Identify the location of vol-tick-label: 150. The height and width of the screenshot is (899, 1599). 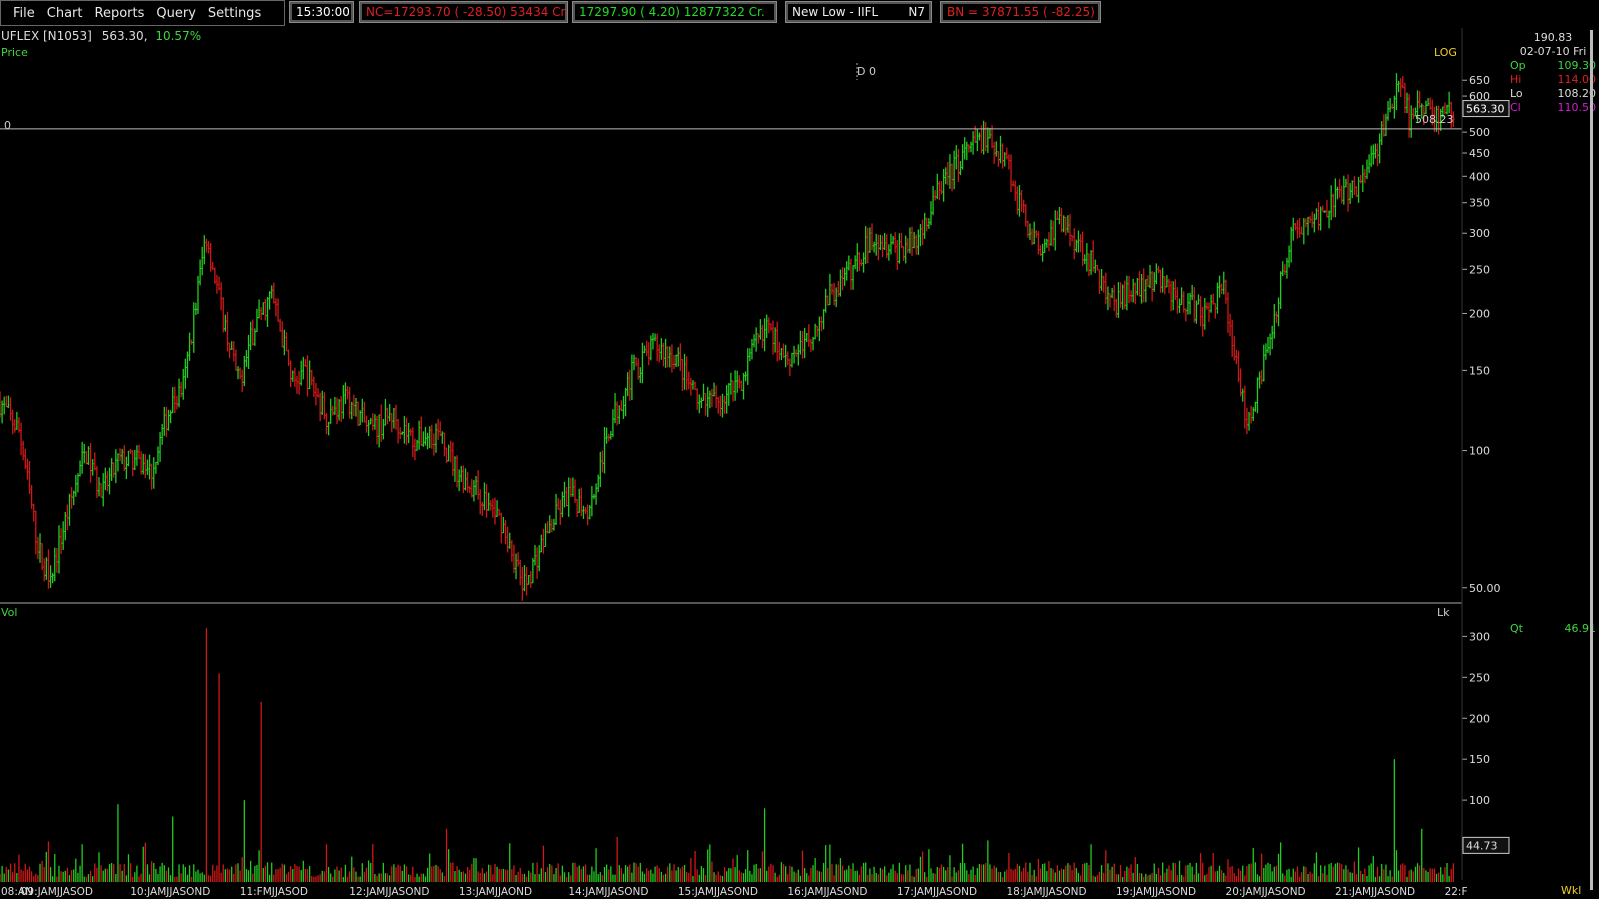
(1479, 759).